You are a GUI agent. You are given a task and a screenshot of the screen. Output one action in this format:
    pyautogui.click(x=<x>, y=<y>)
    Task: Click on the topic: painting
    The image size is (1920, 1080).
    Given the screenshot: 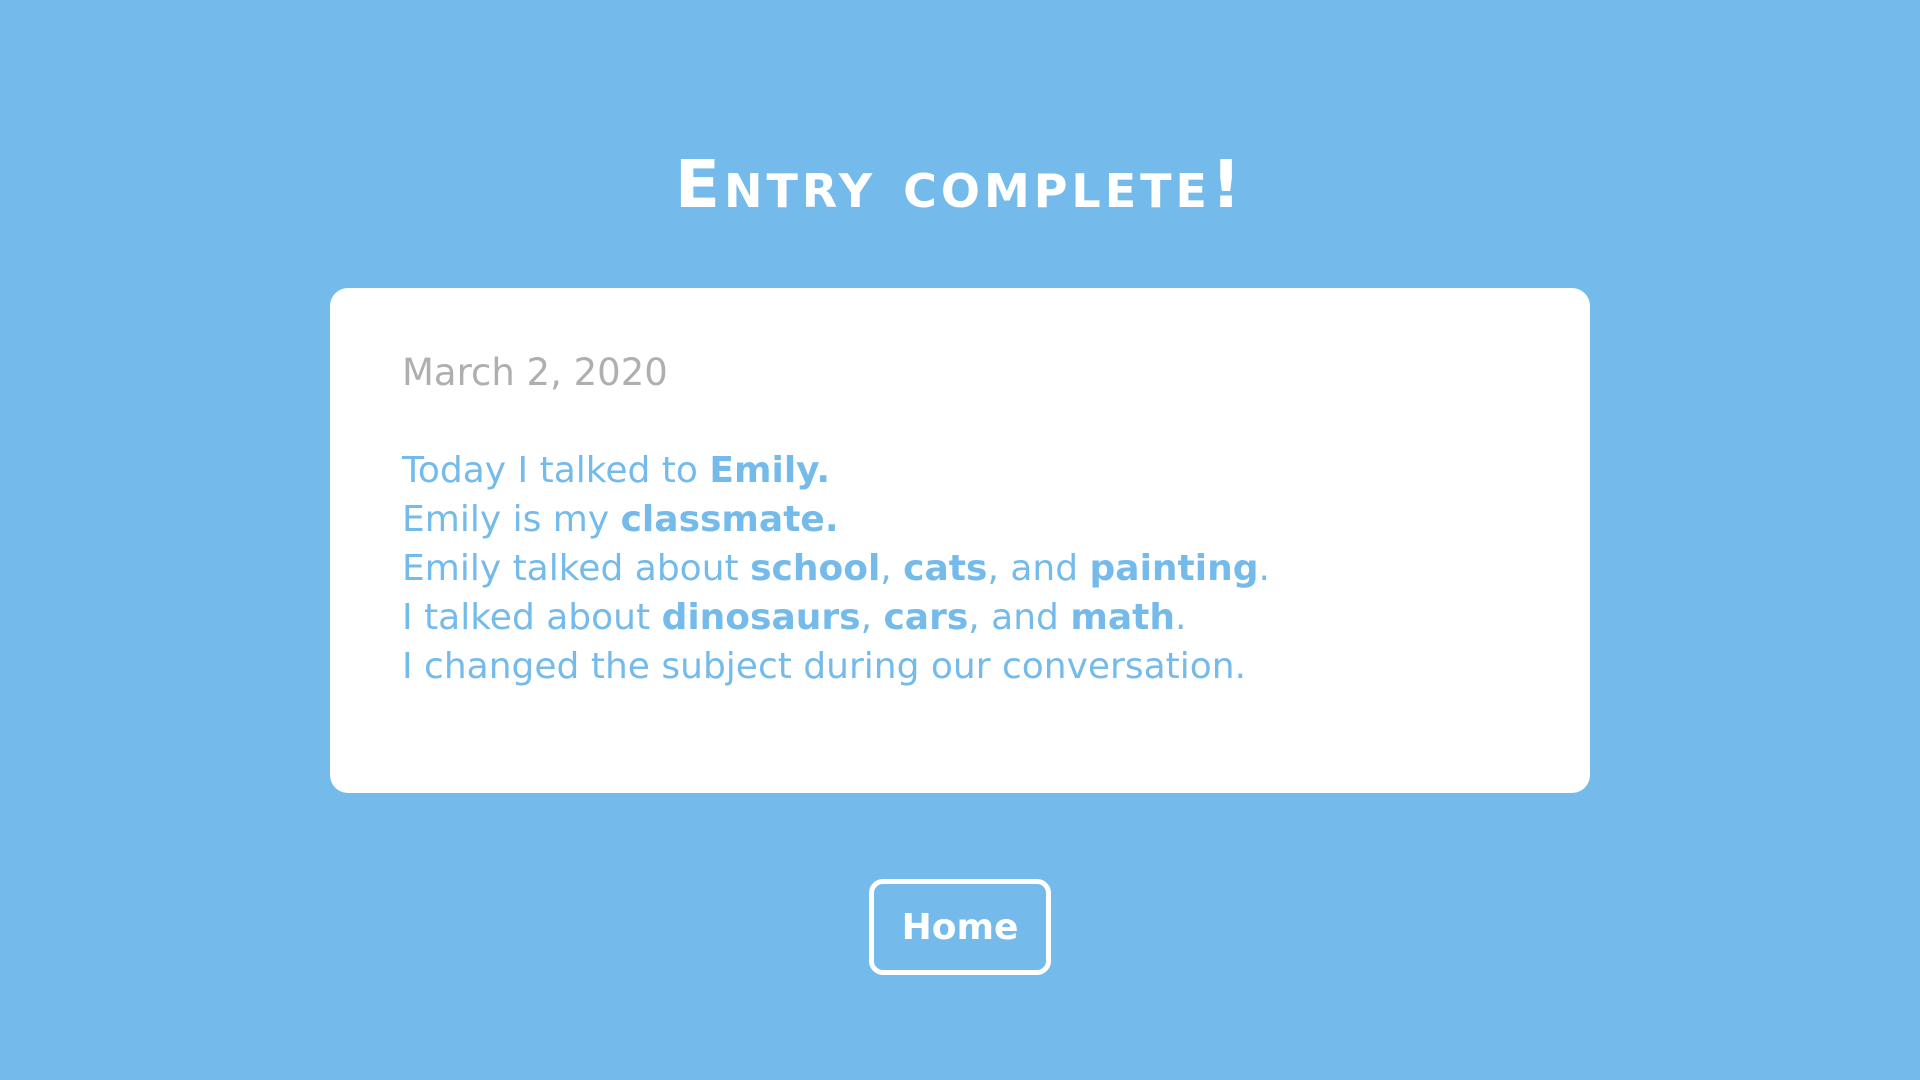 What is the action you would take?
    pyautogui.click(x=1174, y=568)
    